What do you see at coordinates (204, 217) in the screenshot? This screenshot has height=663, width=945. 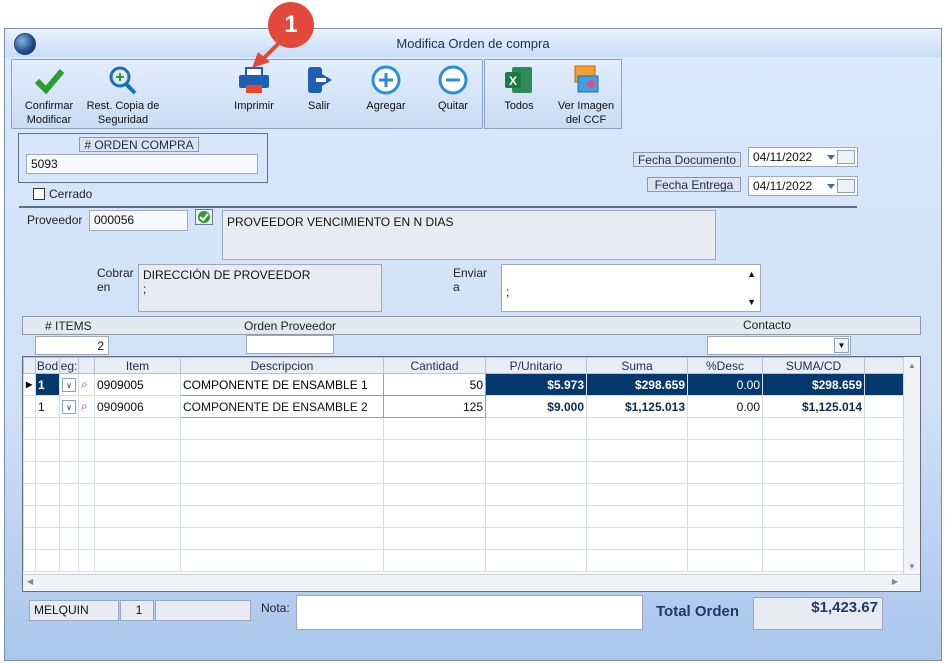 I see `validate-check-icon` at bounding box center [204, 217].